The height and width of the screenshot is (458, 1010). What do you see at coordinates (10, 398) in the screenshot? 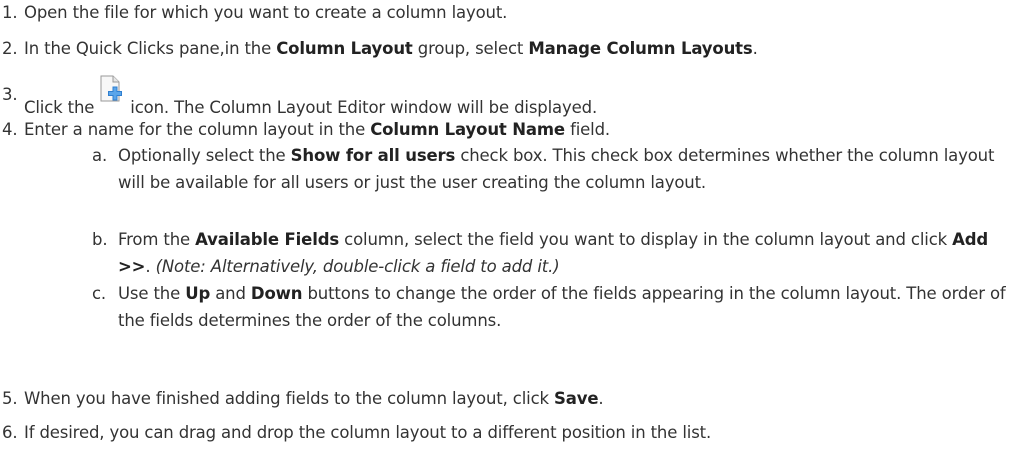
I see `step-number: 5.` at bounding box center [10, 398].